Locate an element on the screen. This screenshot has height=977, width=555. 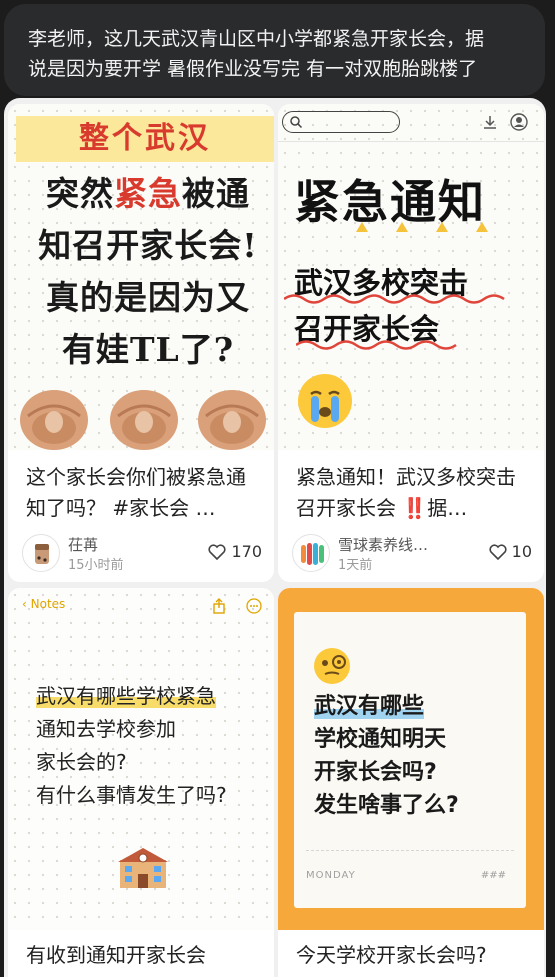
card-meta: 雪球素养线… 1天前 10 is located at coordinates (412, 554).